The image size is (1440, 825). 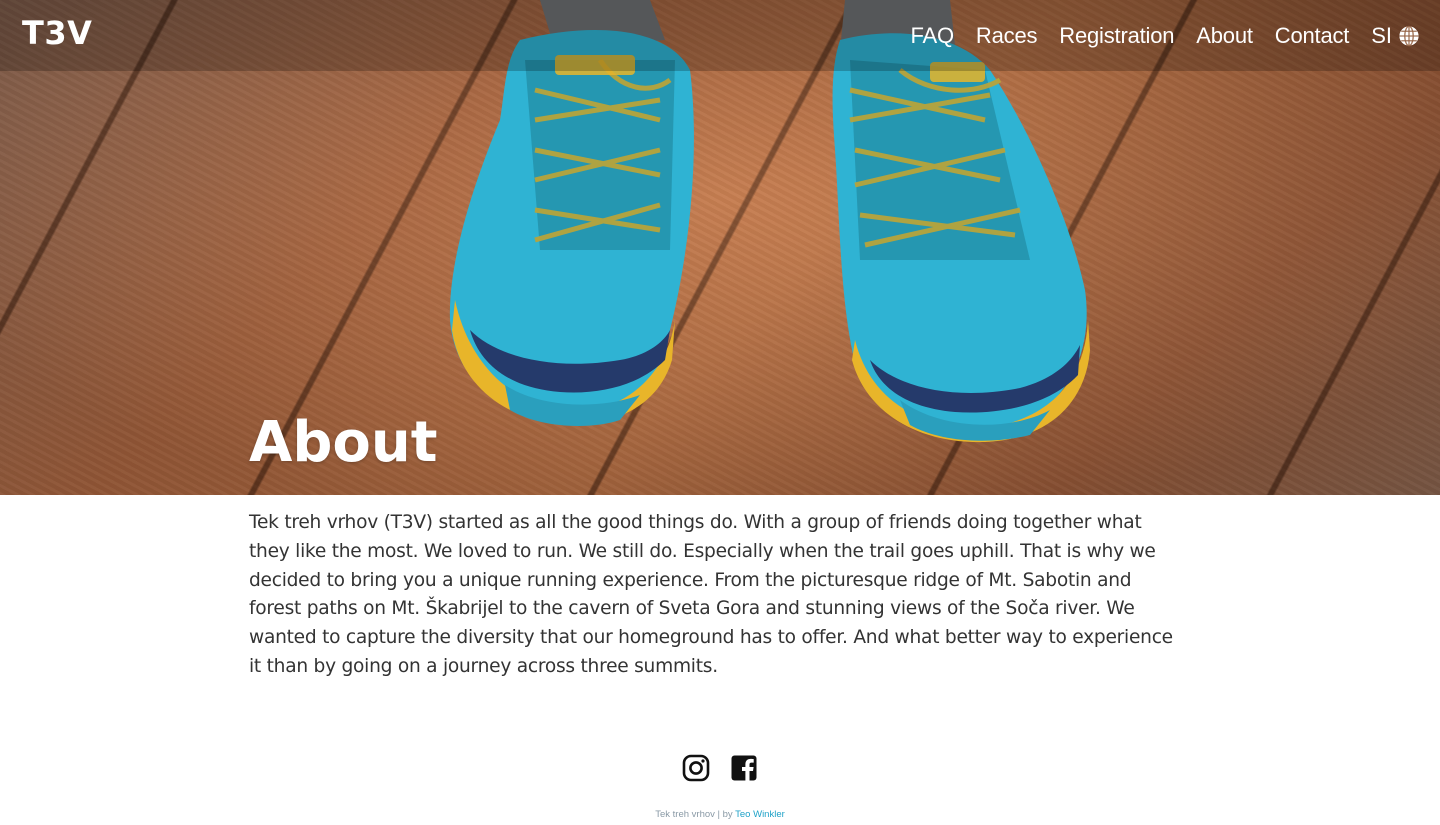 What do you see at coordinates (725, 814) in the screenshot?
I see `credit-separator: | by` at bounding box center [725, 814].